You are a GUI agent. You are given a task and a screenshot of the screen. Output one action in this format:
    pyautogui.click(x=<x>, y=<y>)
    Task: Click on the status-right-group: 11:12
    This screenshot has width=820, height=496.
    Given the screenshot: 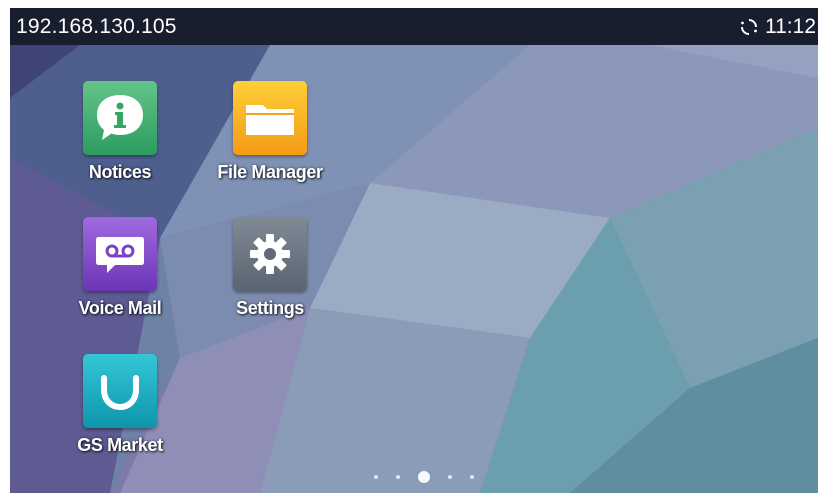 What is the action you would take?
    pyautogui.click(x=777, y=27)
    